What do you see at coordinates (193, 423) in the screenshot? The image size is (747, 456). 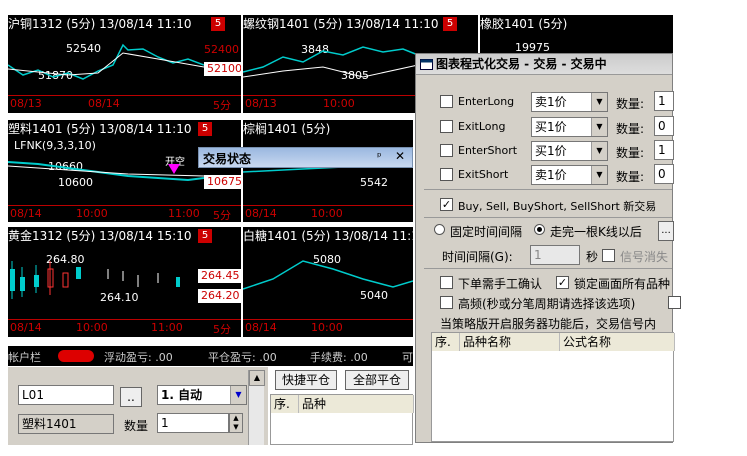 I see `qty-input: 1` at bounding box center [193, 423].